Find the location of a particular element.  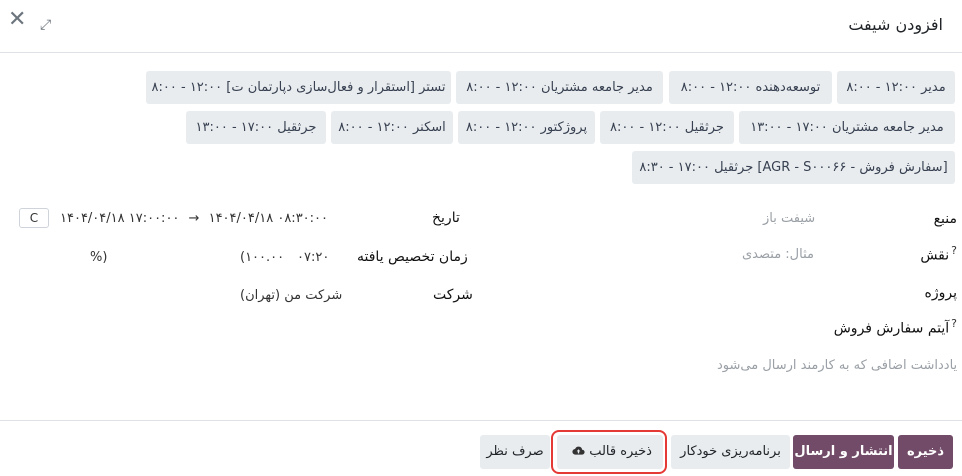

sale-item-help-icon: ? is located at coordinates (954, 323).